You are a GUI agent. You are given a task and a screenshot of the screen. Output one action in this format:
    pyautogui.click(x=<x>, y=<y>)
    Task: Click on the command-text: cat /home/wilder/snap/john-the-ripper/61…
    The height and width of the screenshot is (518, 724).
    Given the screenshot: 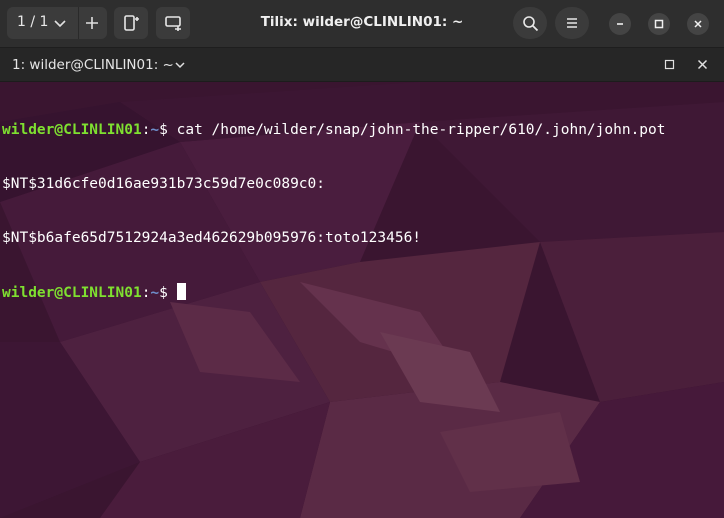 What is the action you would take?
    pyautogui.click(x=416, y=130)
    